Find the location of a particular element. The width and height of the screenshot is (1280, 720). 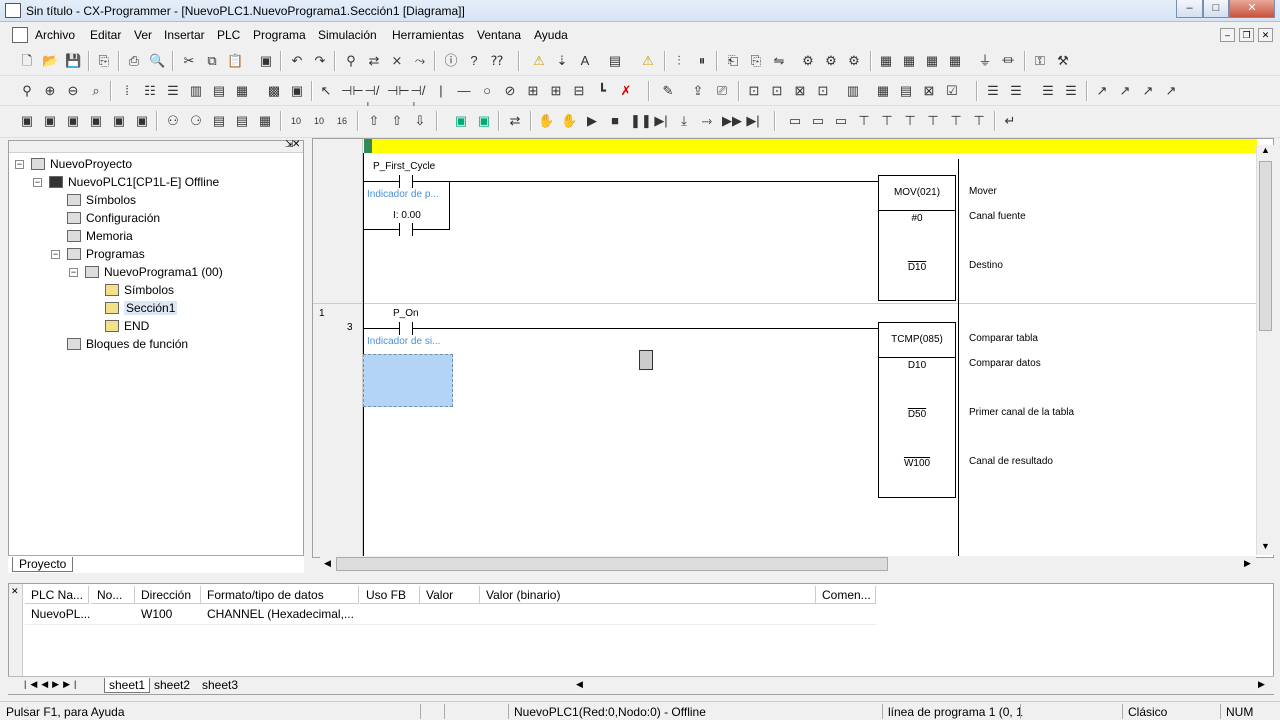

mode-debug-icon: ⚙ is located at coordinates (831, 61).